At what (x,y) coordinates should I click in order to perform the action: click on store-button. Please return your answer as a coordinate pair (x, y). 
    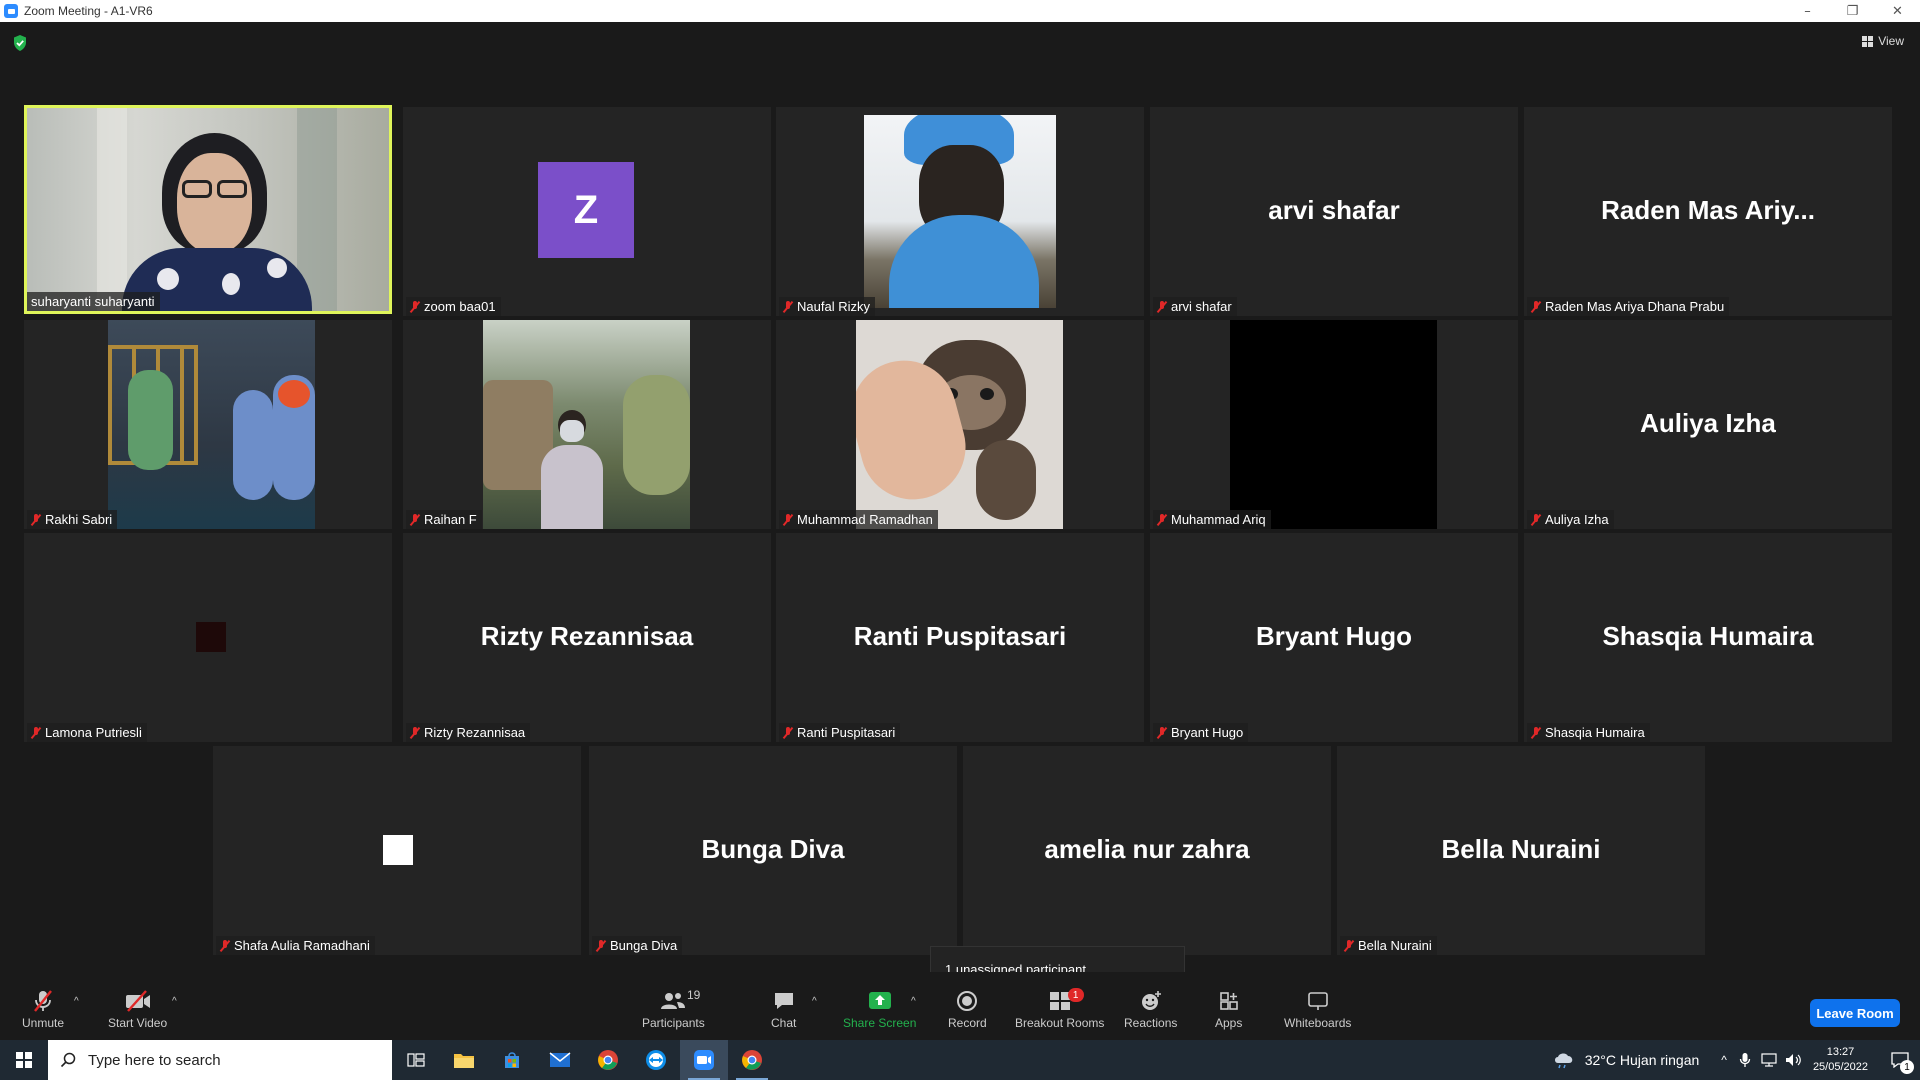
    Looking at the image, I should click on (512, 1060).